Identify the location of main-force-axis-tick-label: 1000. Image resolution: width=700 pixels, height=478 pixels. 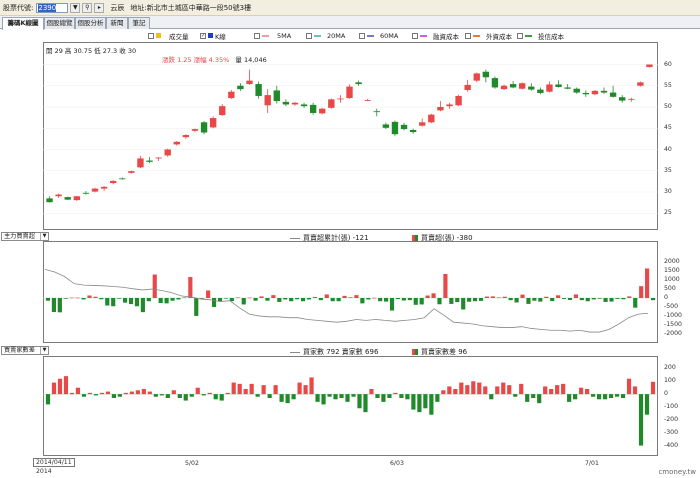
(672, 280).